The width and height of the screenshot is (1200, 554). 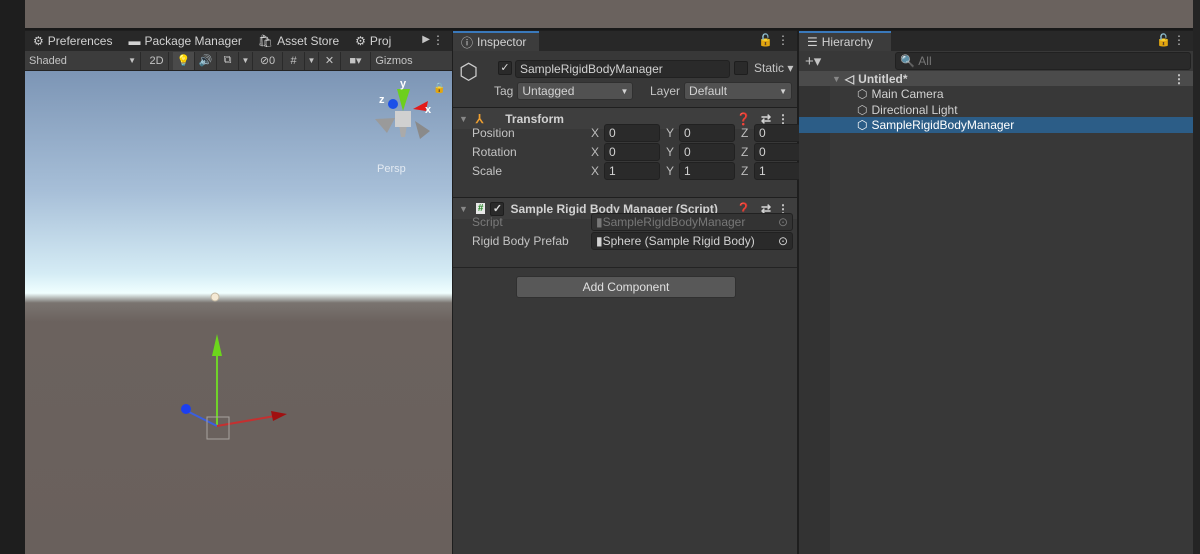 I want to click on effects-icon: ⧉, so click(x=227, y=60).